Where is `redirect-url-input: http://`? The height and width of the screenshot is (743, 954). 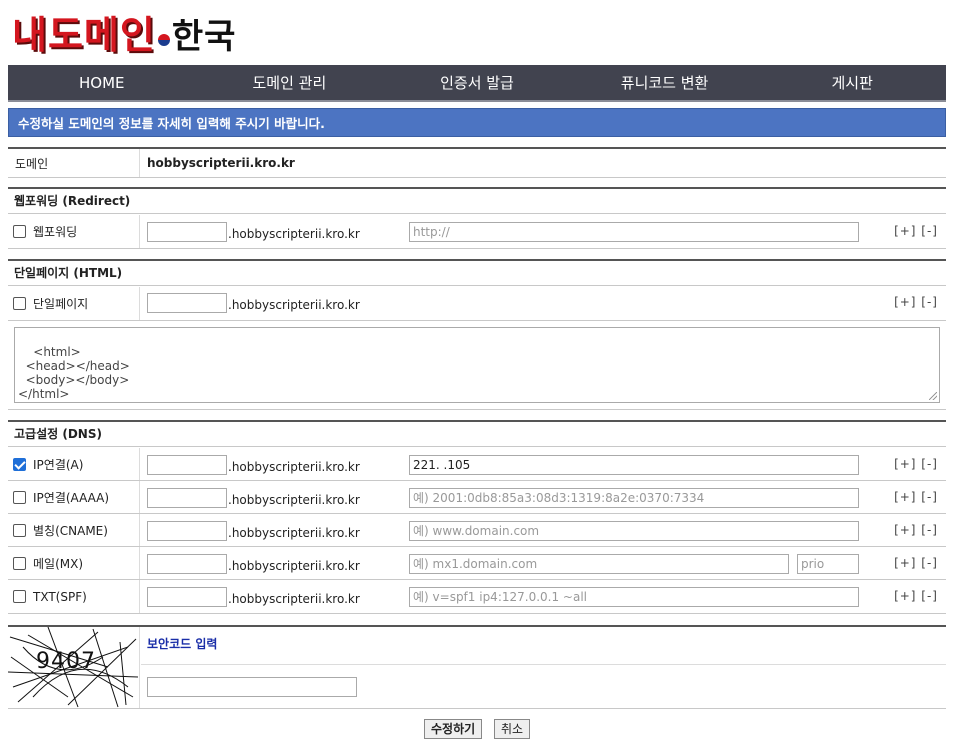 redirect-url-input: http:// is located at coordinates (634, 232).